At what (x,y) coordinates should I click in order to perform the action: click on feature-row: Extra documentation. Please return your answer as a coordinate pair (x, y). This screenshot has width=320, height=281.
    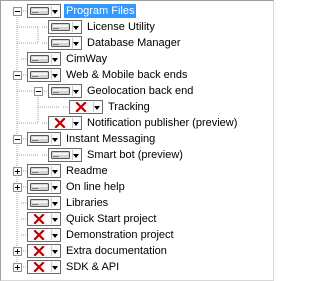
    Looking at the image, I should click on (137, 252).